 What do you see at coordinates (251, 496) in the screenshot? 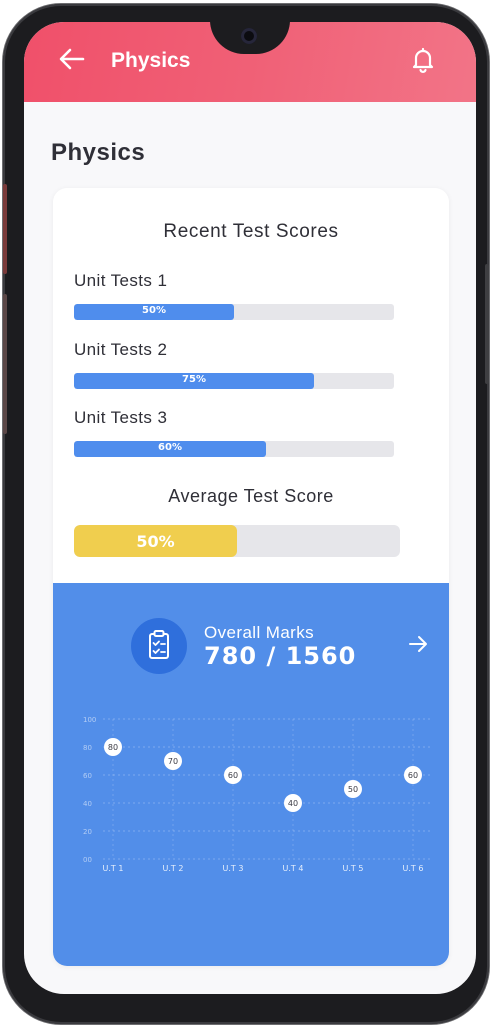
I see `average-score-heading: Average Test Score` at bounding box center [251, 496].